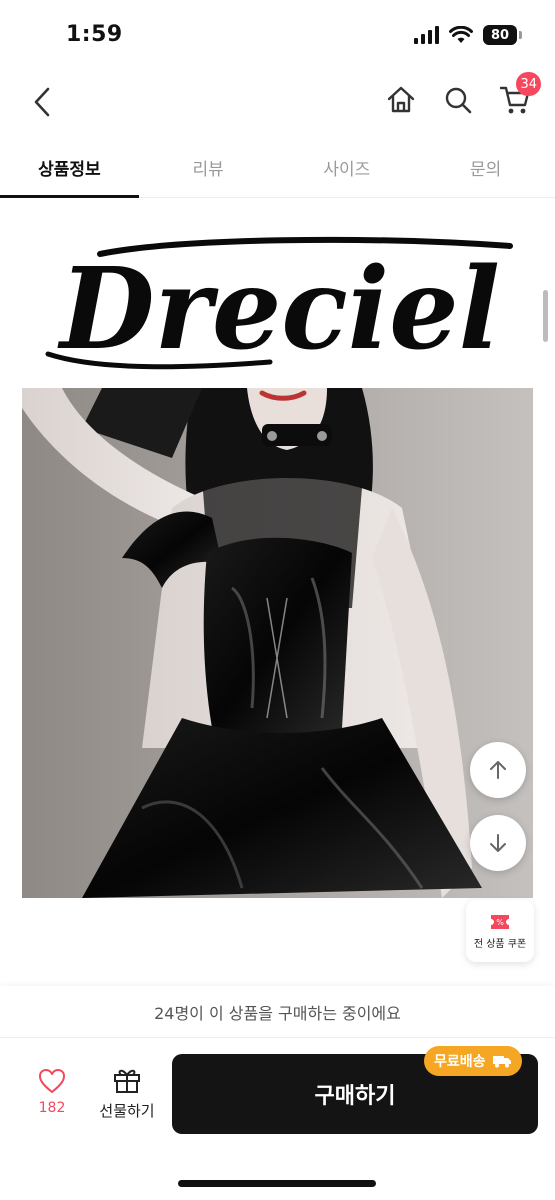 The image size is (555, 1200). Describe the element at coordinates (69, 168) in the screenshot. I see `tab-product-info: 상품정보` at that location.